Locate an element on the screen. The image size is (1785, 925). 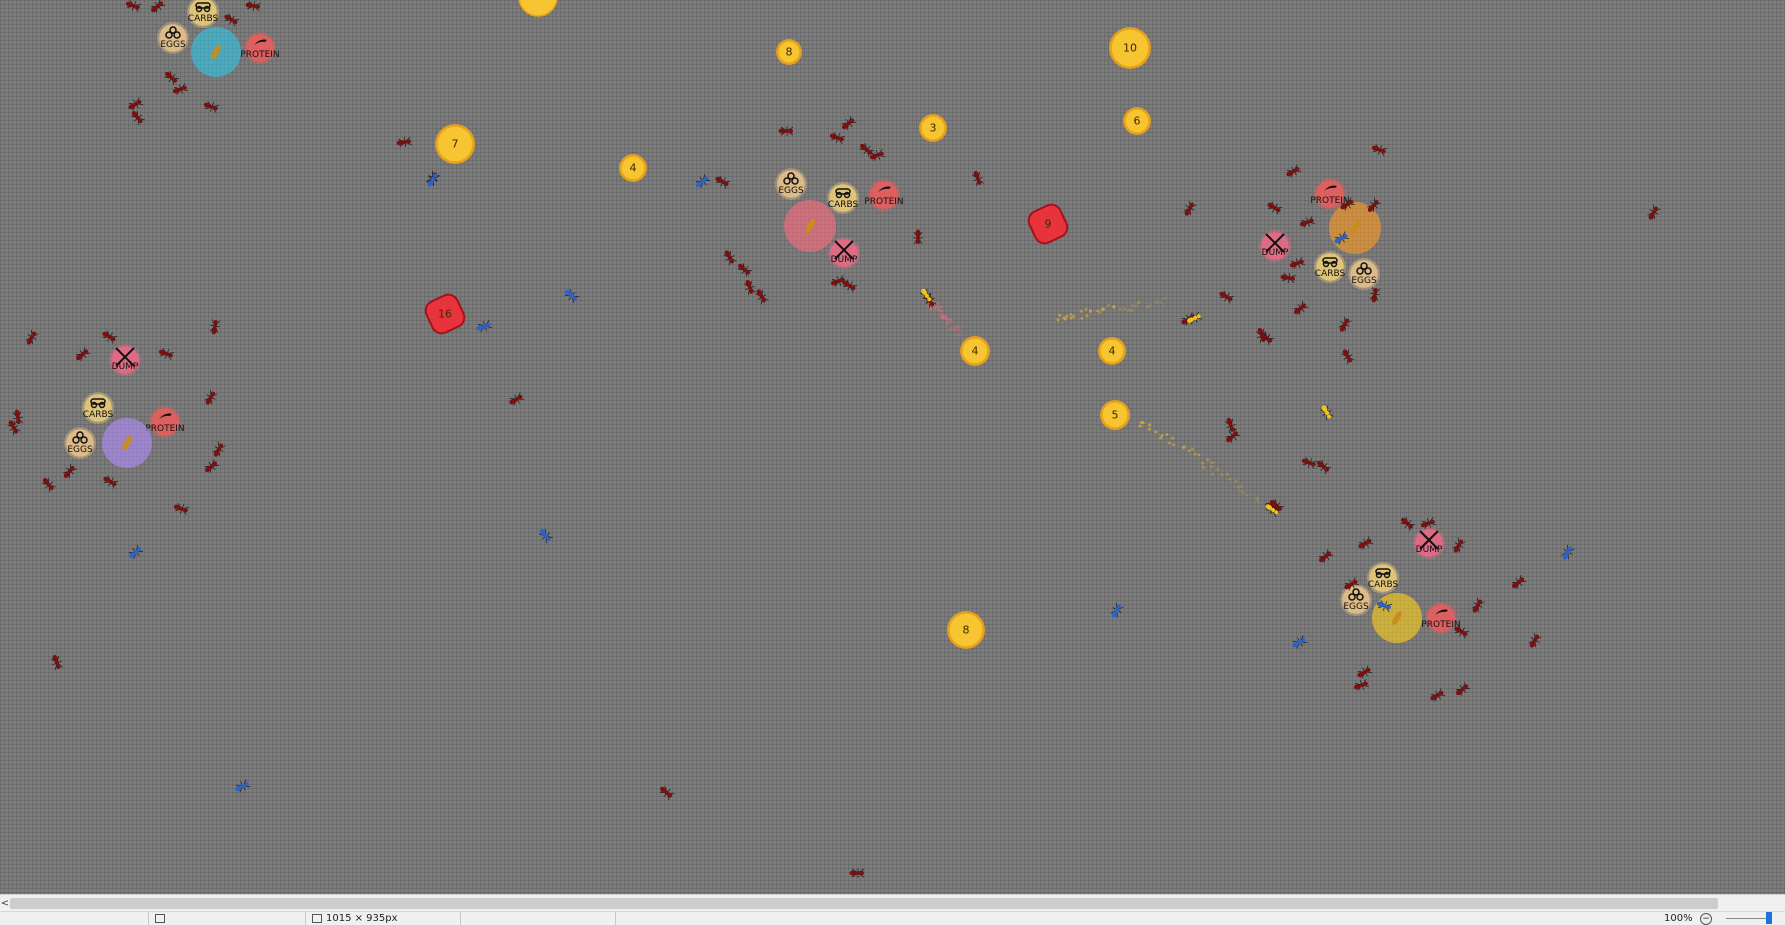
zoom-slider-thumb is located at coordinates (1769, 918).